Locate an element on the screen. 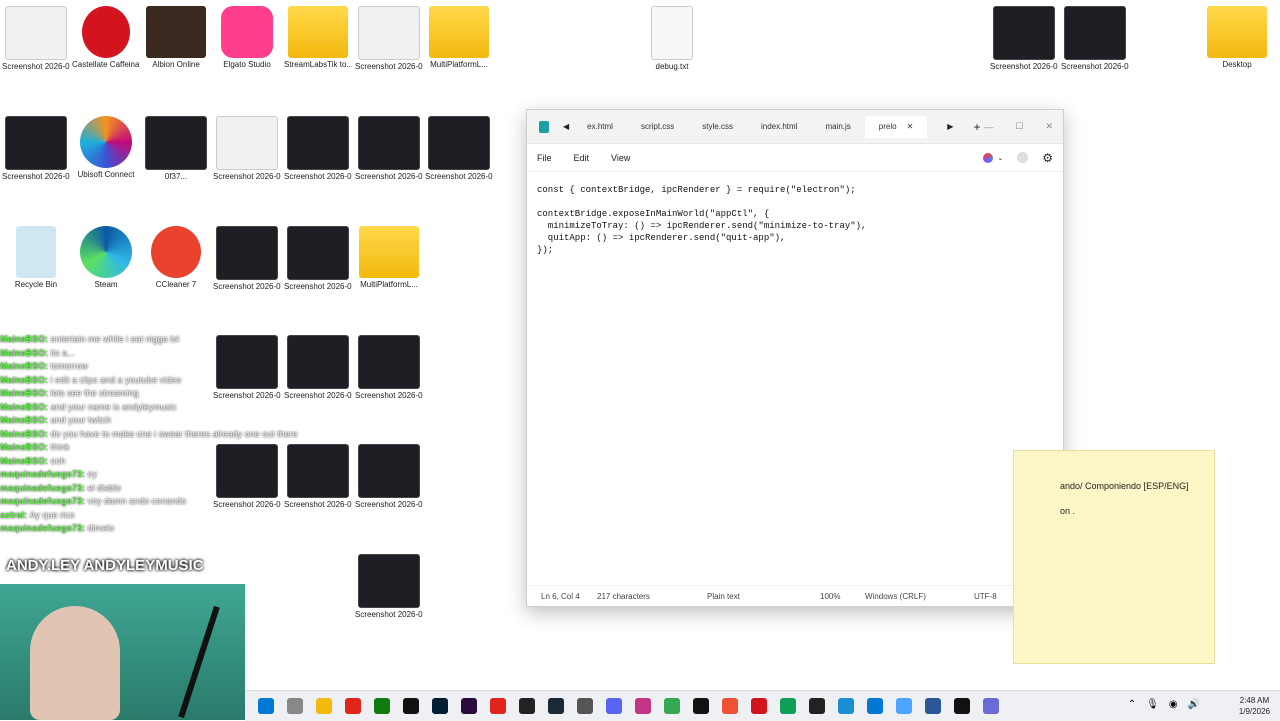 This screenshot has height=721, width=1280. terminal-icon is located at coordinates (816, 706).